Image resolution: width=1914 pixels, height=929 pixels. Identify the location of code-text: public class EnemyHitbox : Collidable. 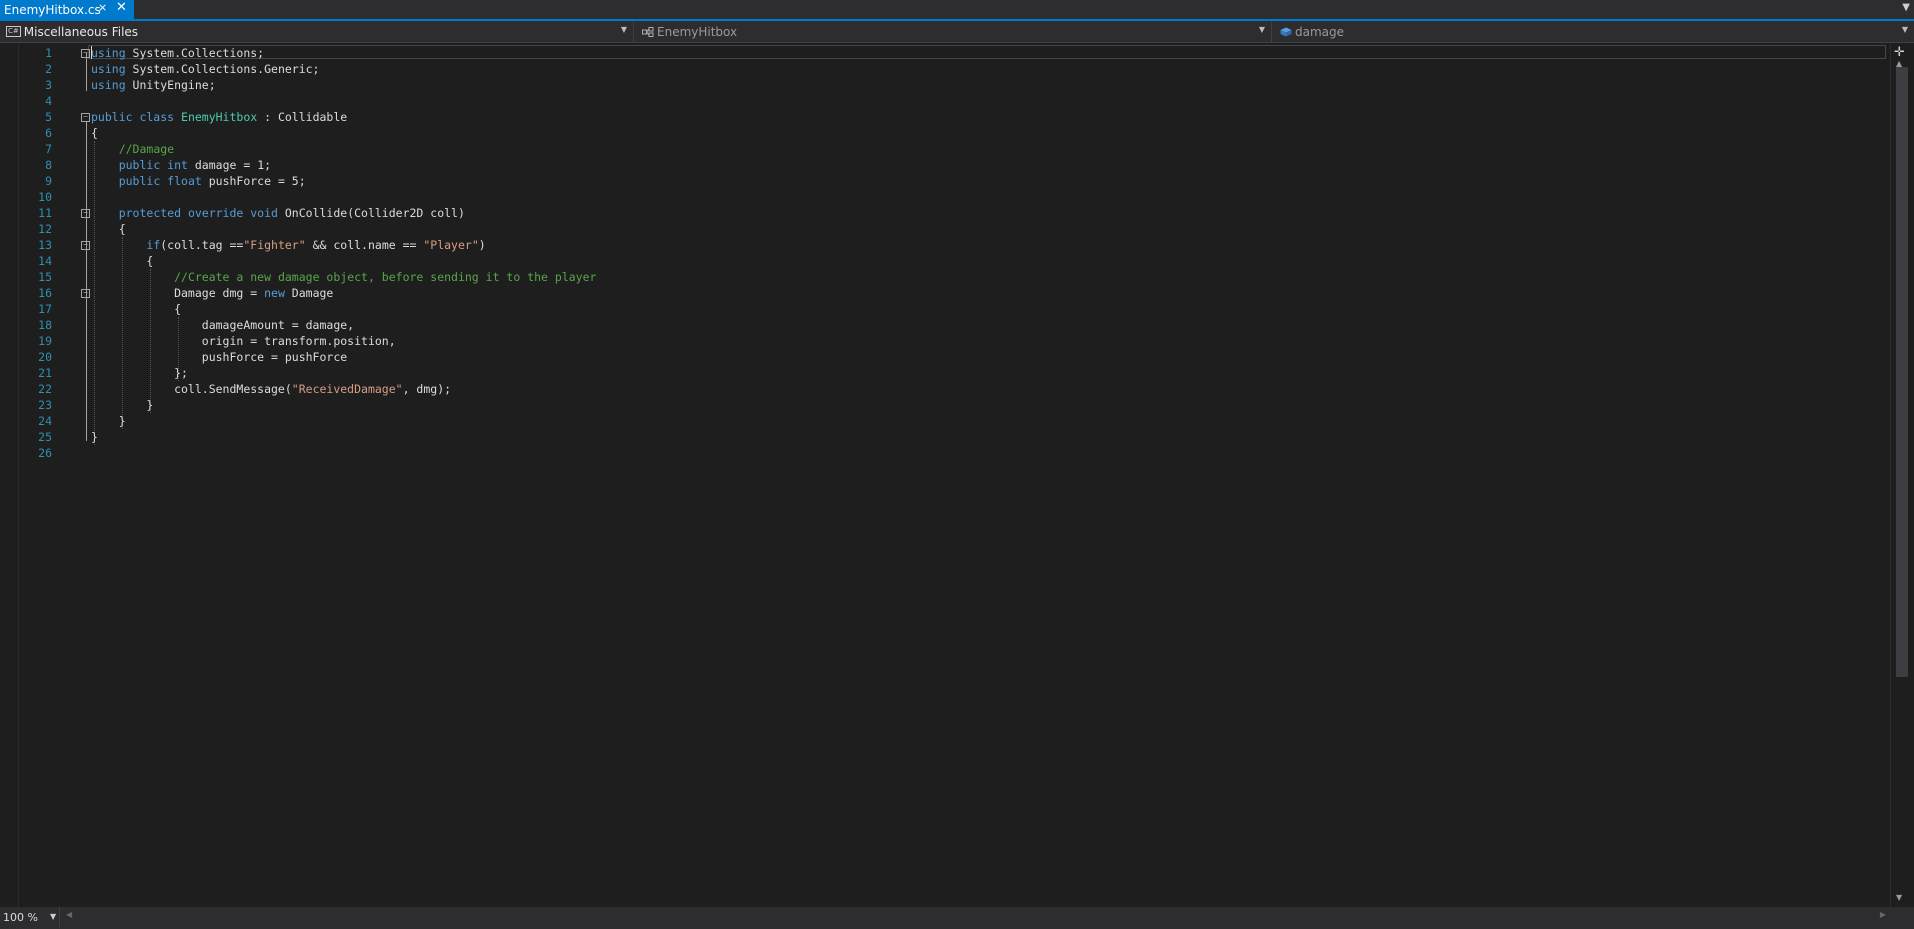
(219, 117).